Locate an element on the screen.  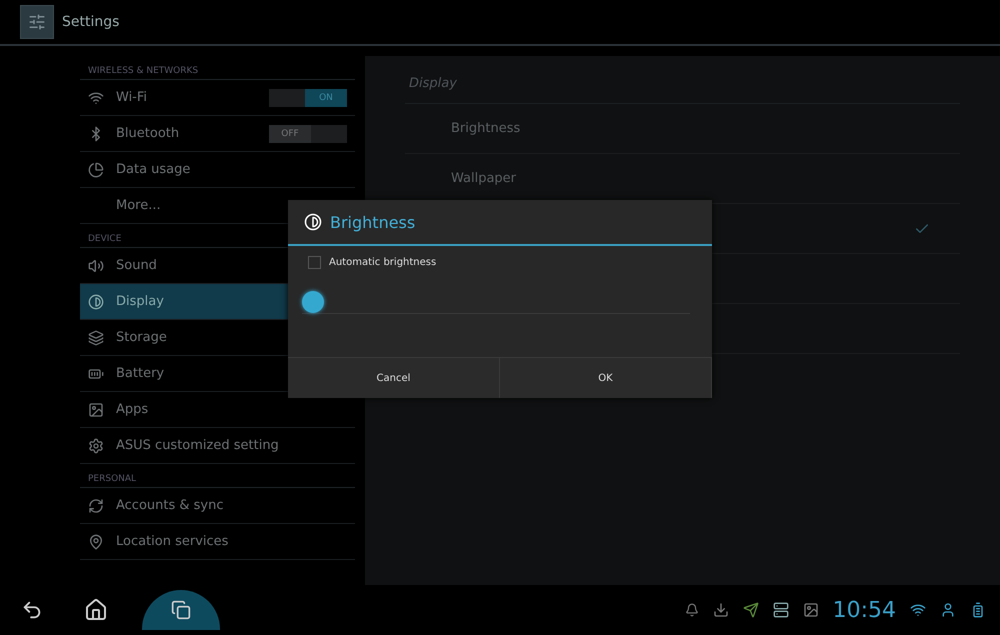
home-icon is located at coordinates (96, 610).